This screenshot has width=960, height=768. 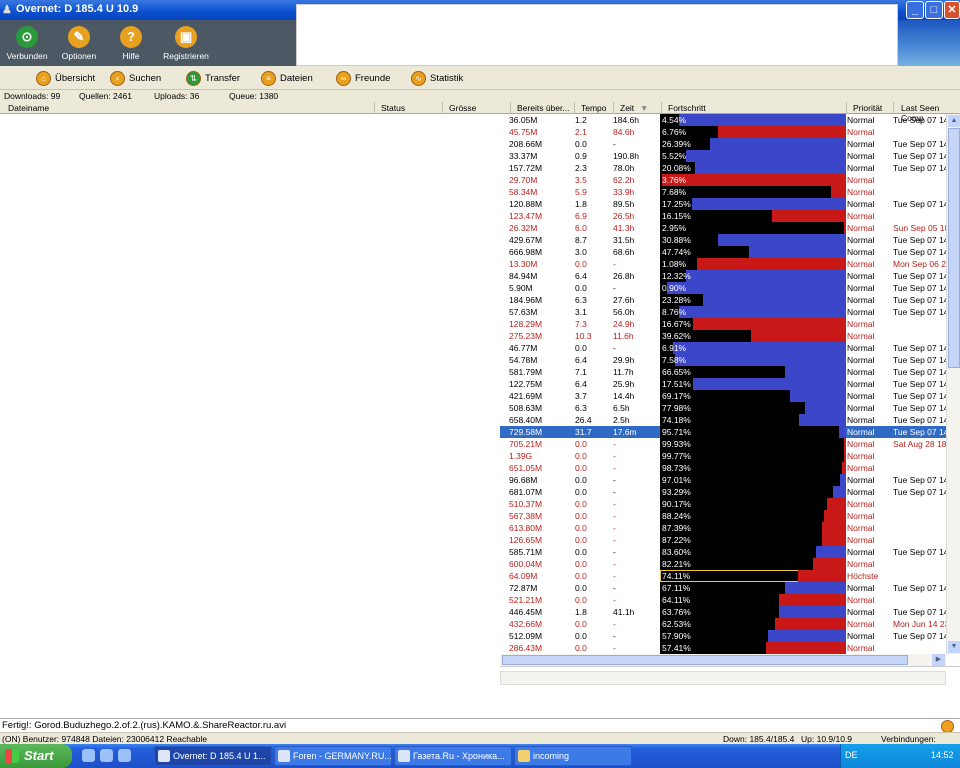 I want to click on sources-count: Quellen: 2461, so click(x=105, y=96).